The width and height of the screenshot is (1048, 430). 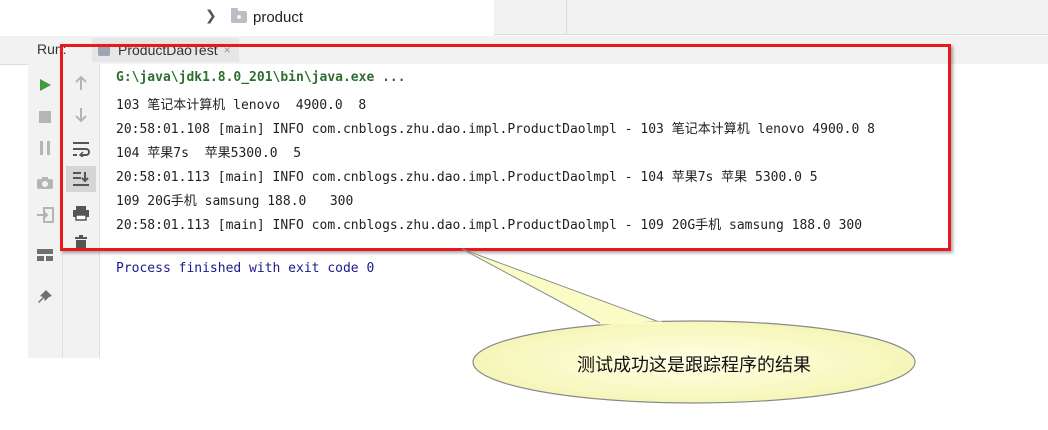 What do you see at coordinates (247, 18) in the screenshot?
I see `project-tree: ❯ product` at bounding box center [247, 18].